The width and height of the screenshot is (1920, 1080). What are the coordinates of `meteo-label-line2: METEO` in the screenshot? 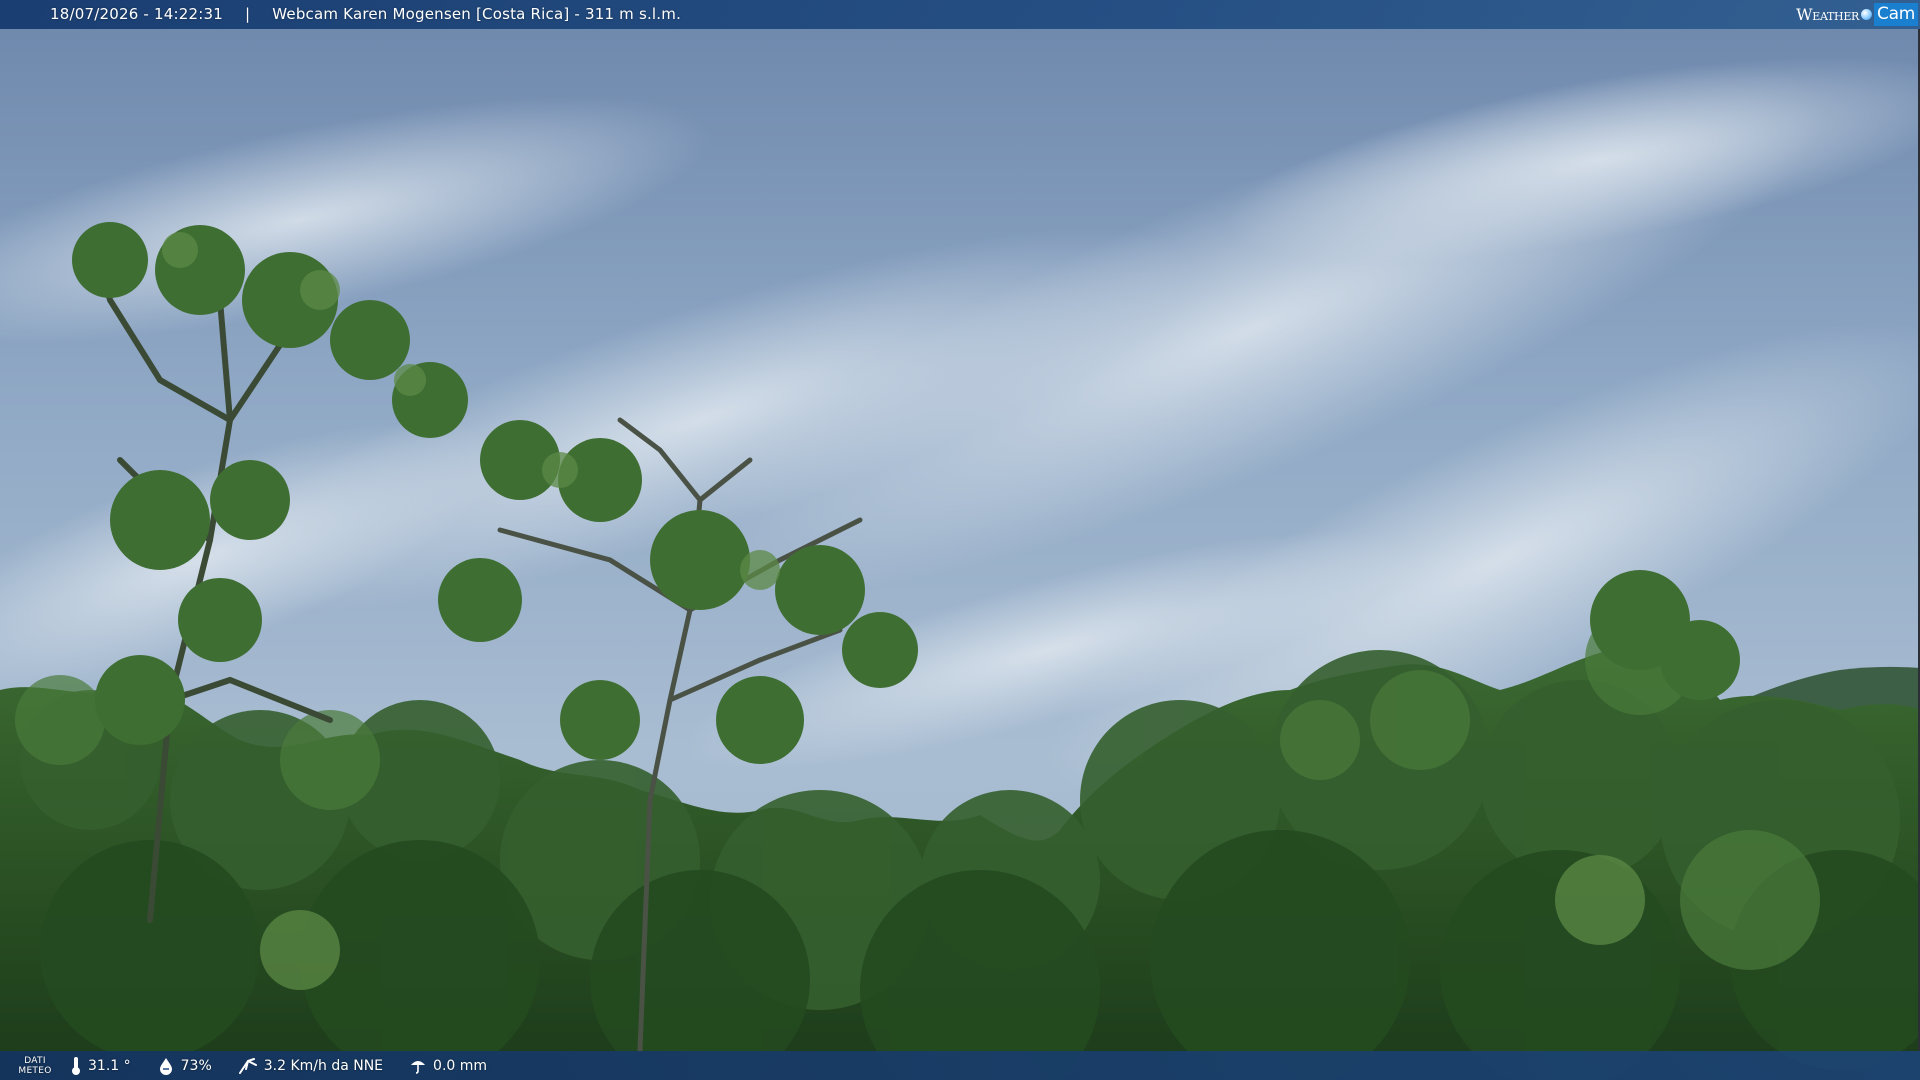 It's located at (35, 1070).